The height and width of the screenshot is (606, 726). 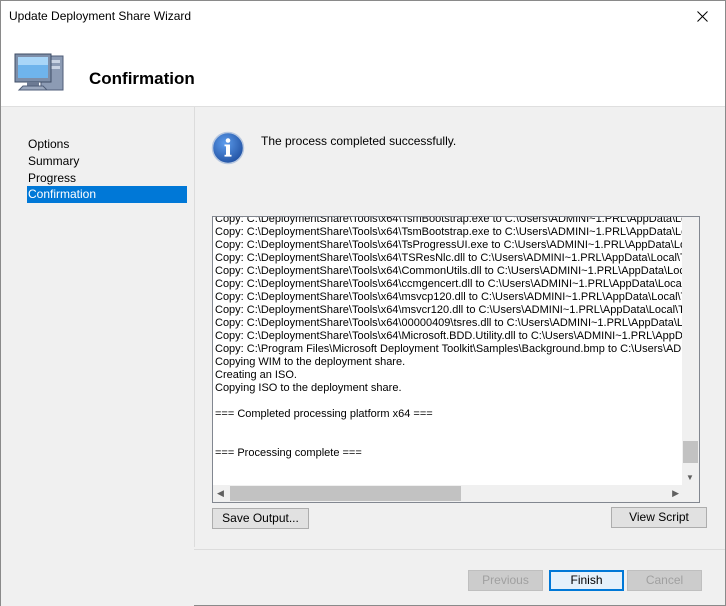 What do you see at coordinates (690, 452) in the screenshot?
I see `vertical-scroll-thumb` at bounding box center [690, 452].